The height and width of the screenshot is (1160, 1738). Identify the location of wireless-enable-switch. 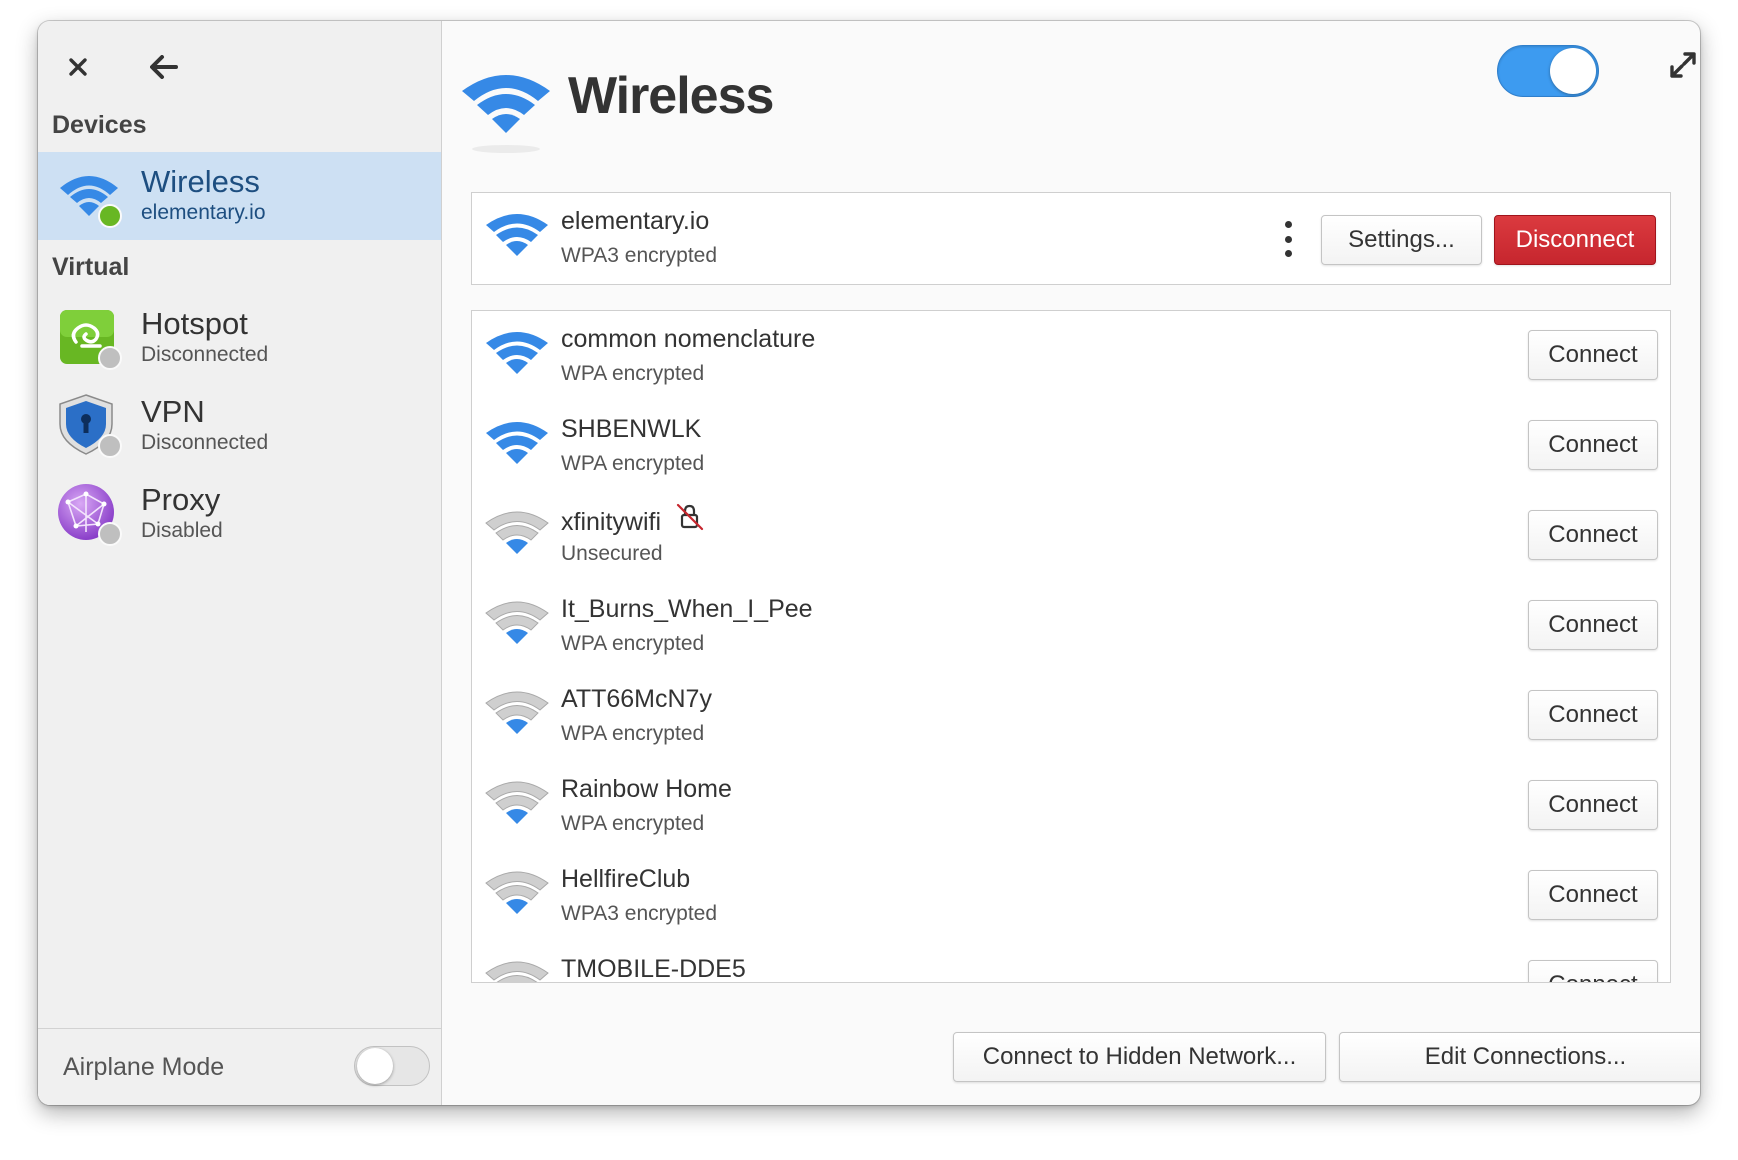
(1548, 71).